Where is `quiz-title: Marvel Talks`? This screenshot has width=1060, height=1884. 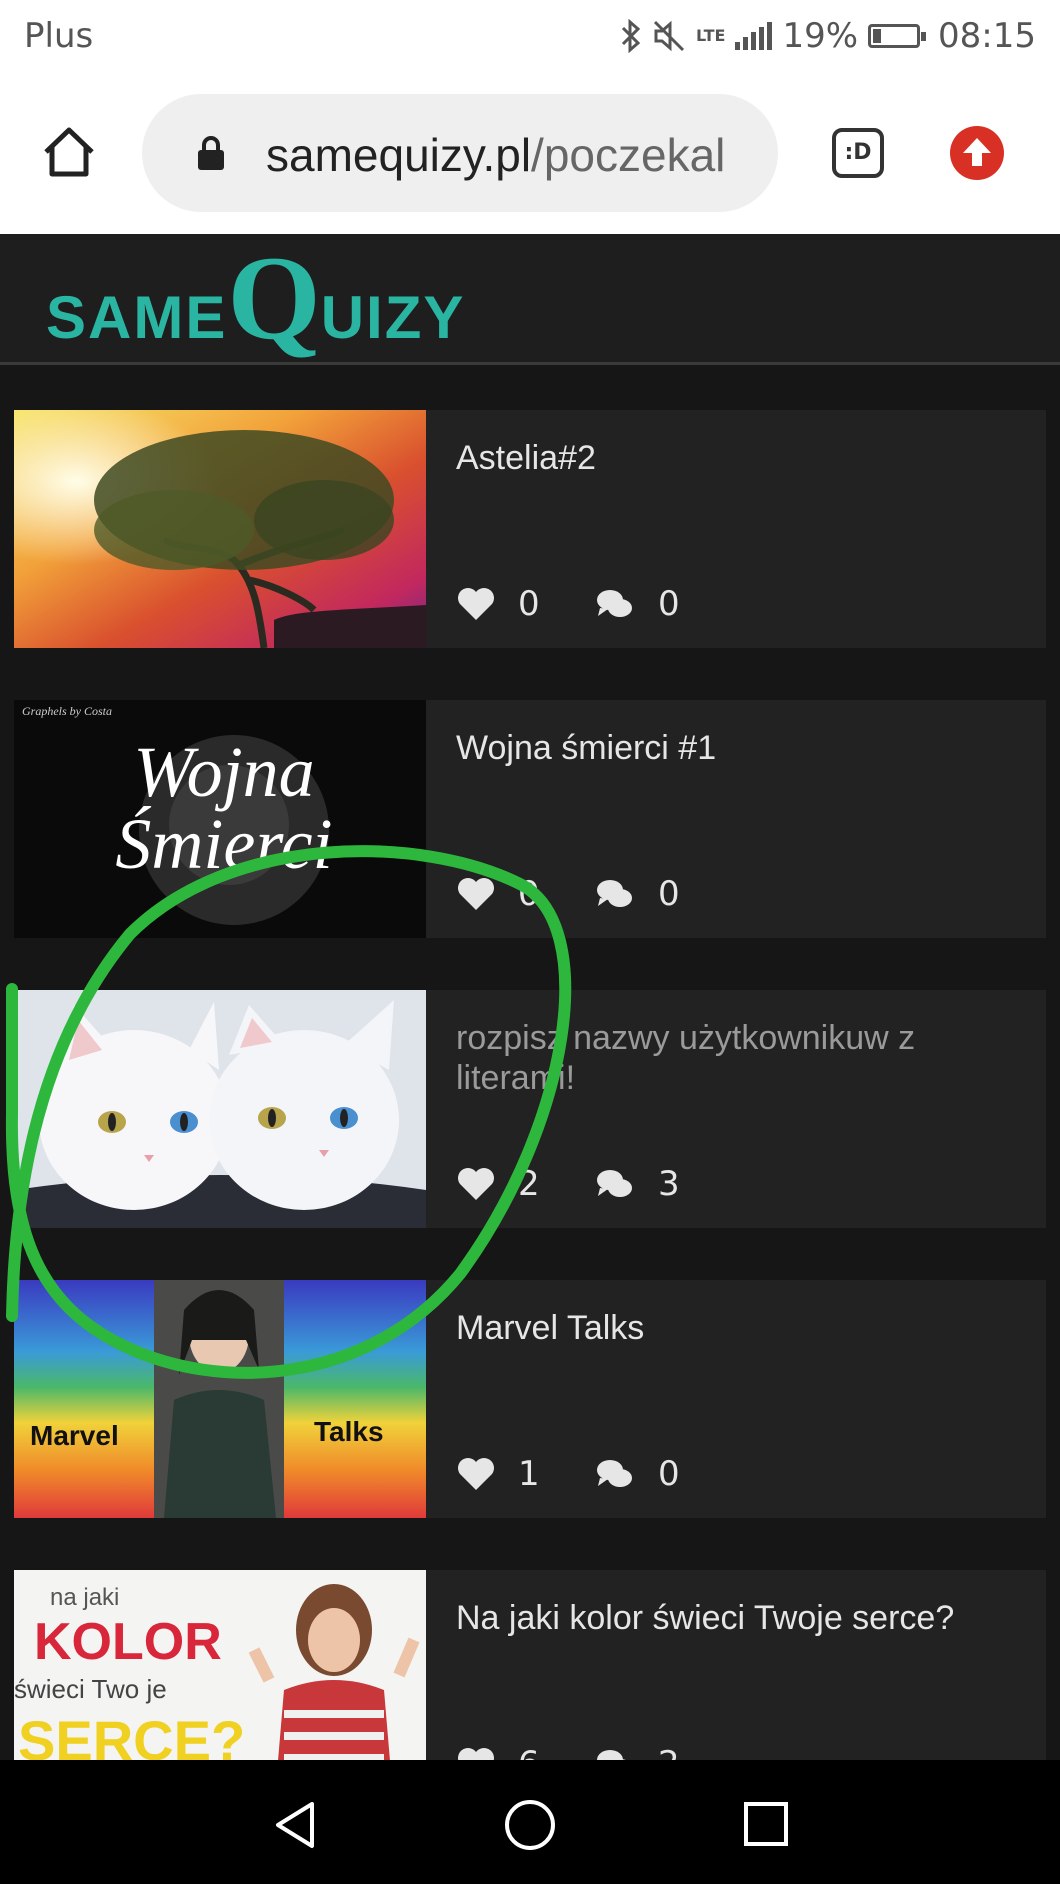 quiz-title: Marvel Talks is located at coordinates (736, 1328).